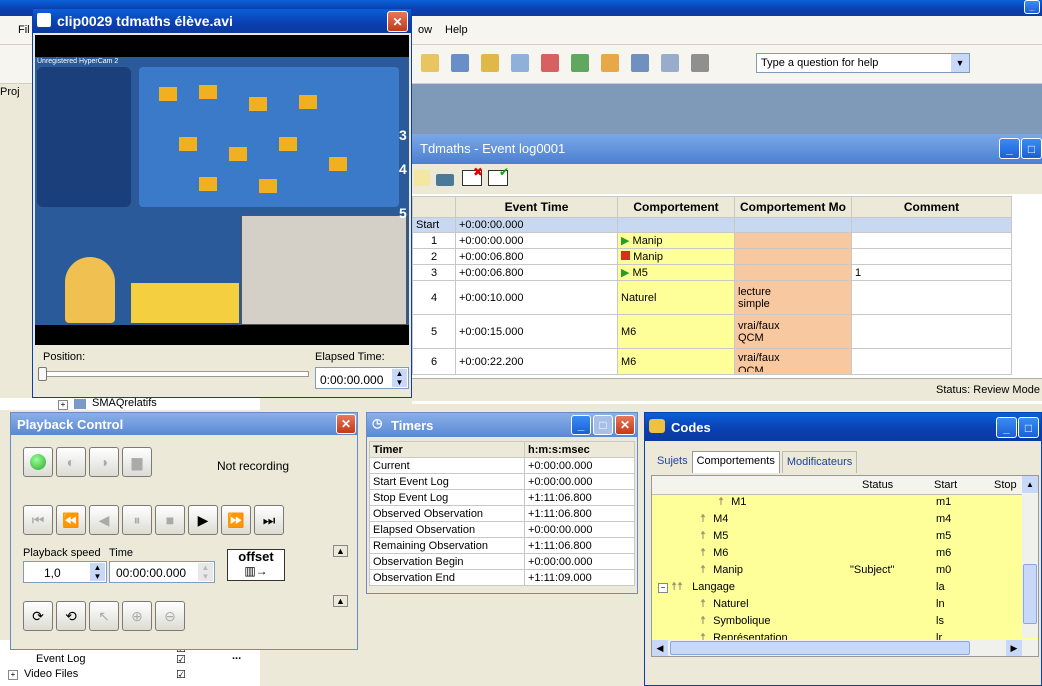  I want to click on menu-file: Fil, so click(24, 30).